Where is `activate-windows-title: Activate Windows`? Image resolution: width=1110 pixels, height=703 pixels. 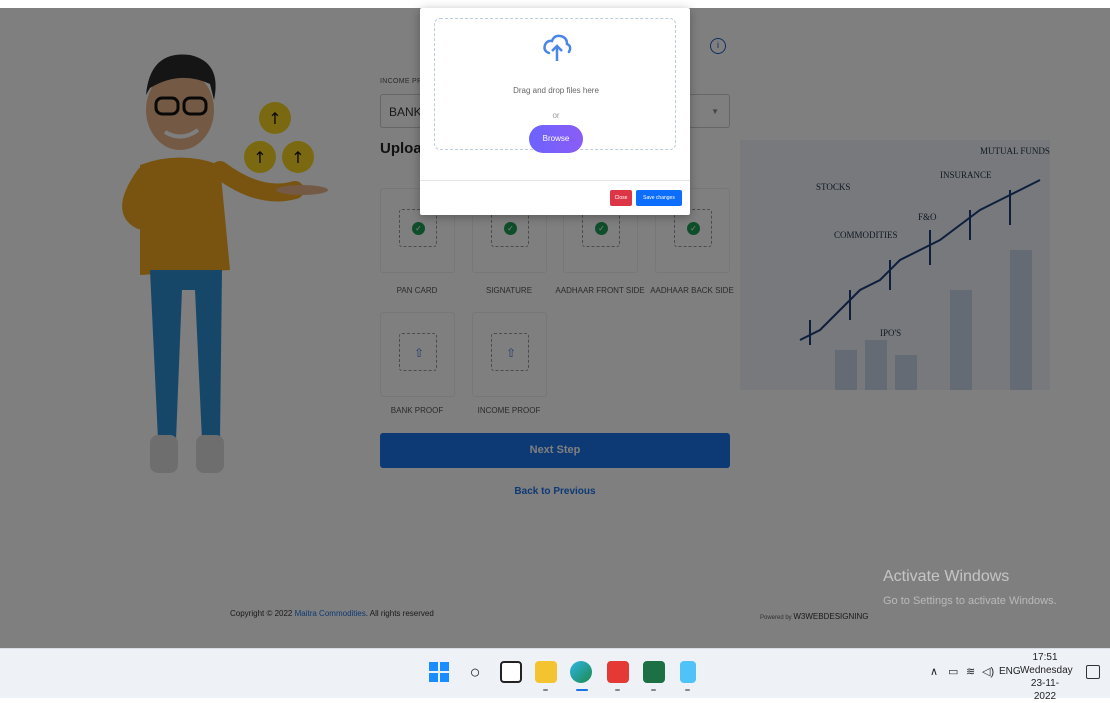
activate-windows-title: Activate Windows is located at coordinates (946, 576).